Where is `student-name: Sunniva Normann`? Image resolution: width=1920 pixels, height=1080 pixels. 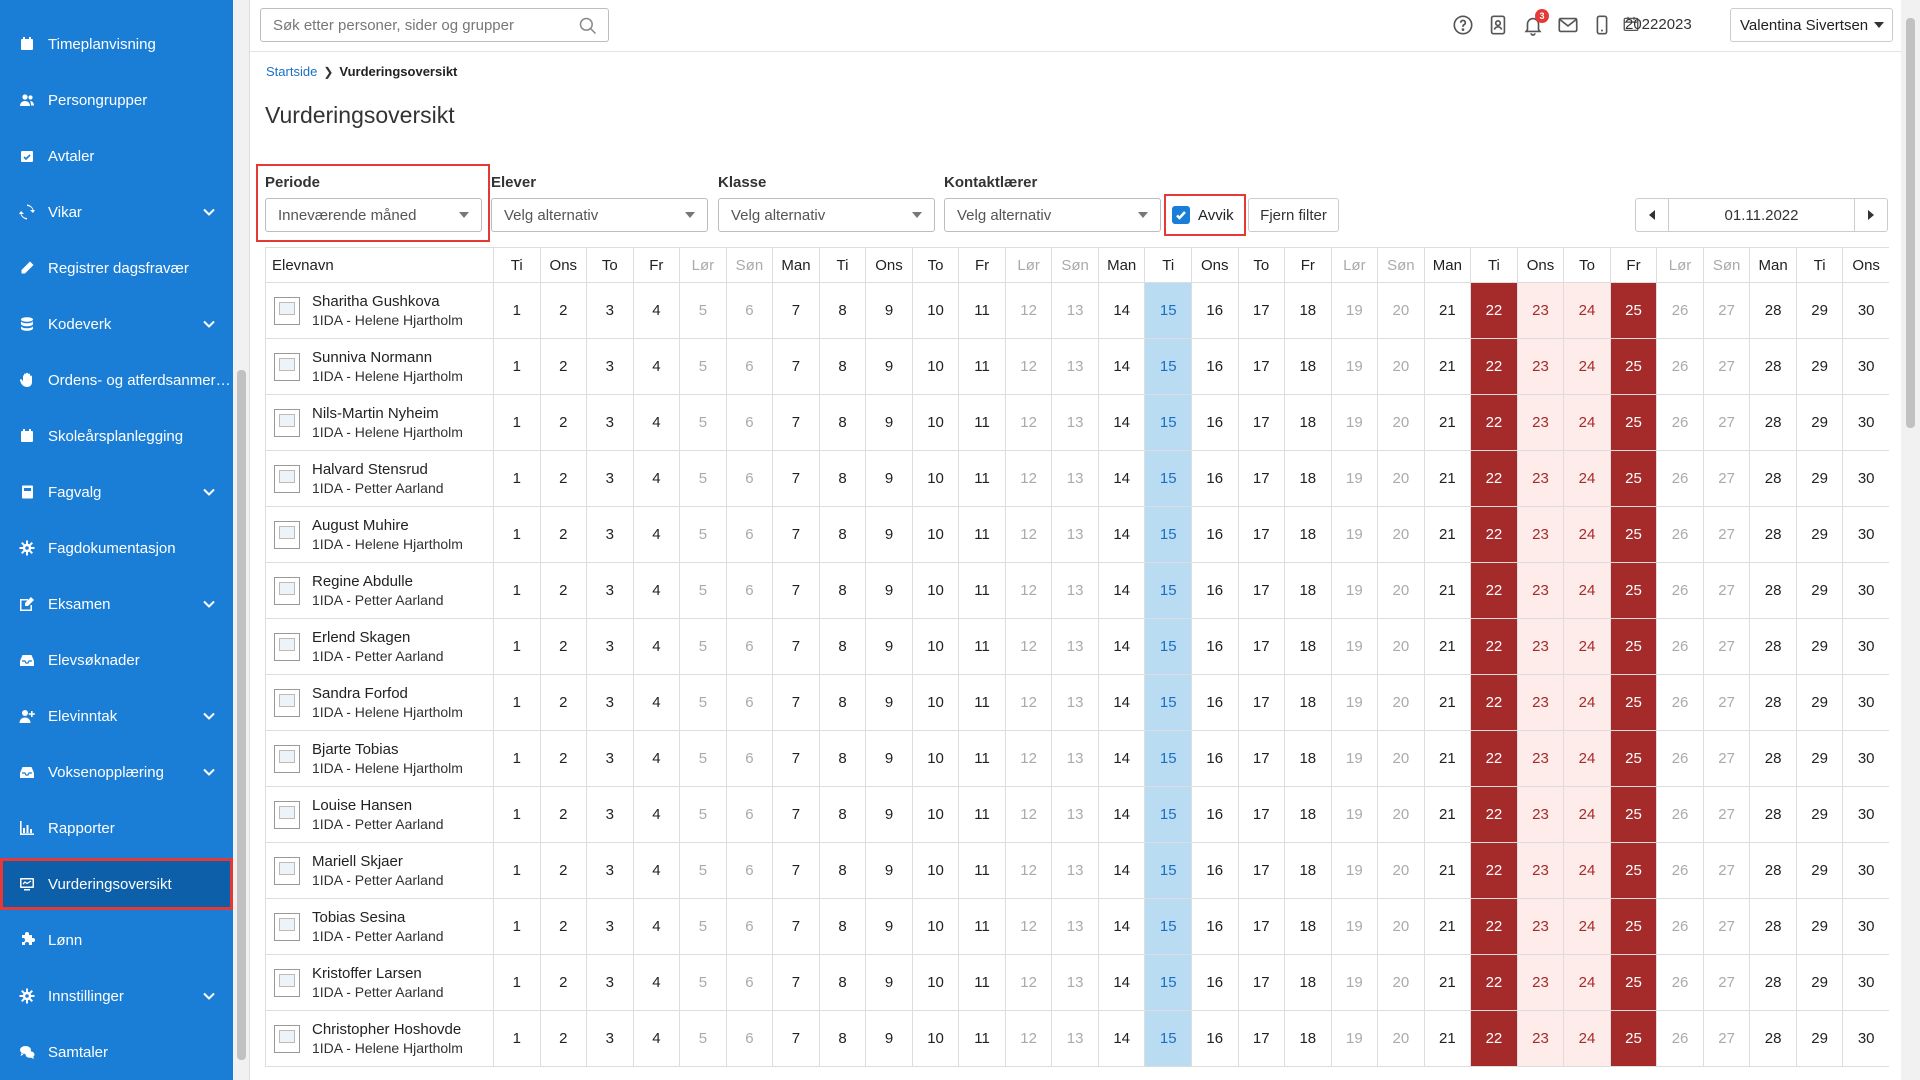 student-name: Sunniva Normann is located at coordinates (387, 357).